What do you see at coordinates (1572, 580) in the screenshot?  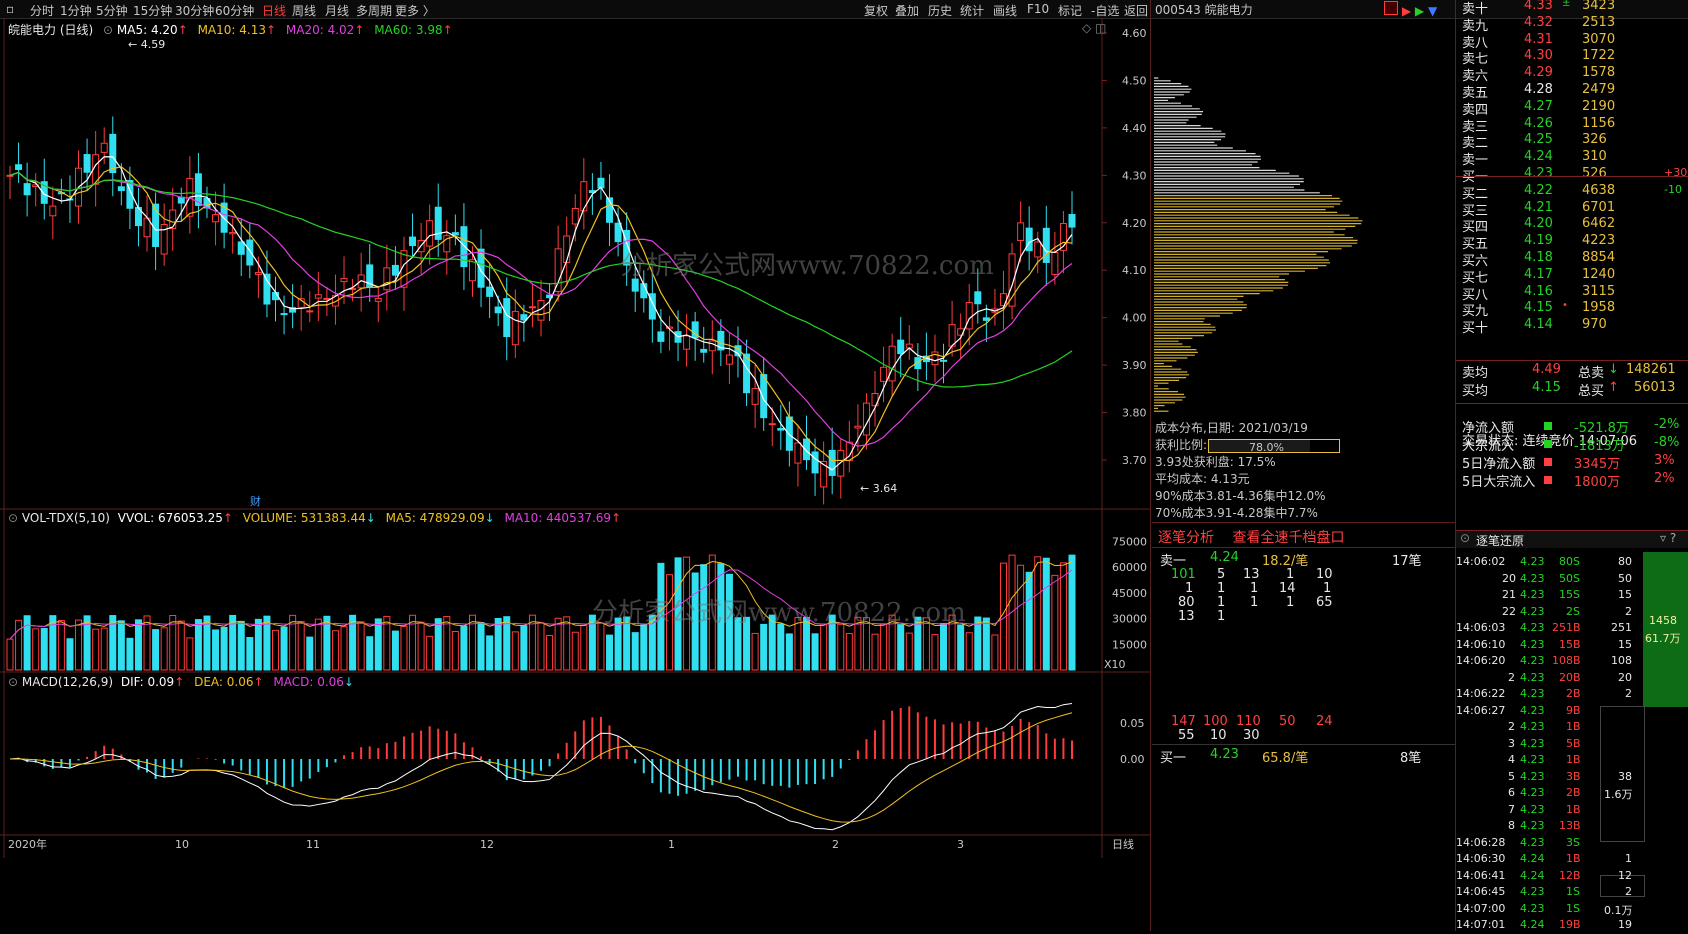 I see `tick-row: 20 4.23 50S 50` at bounding box center [1572, 580].